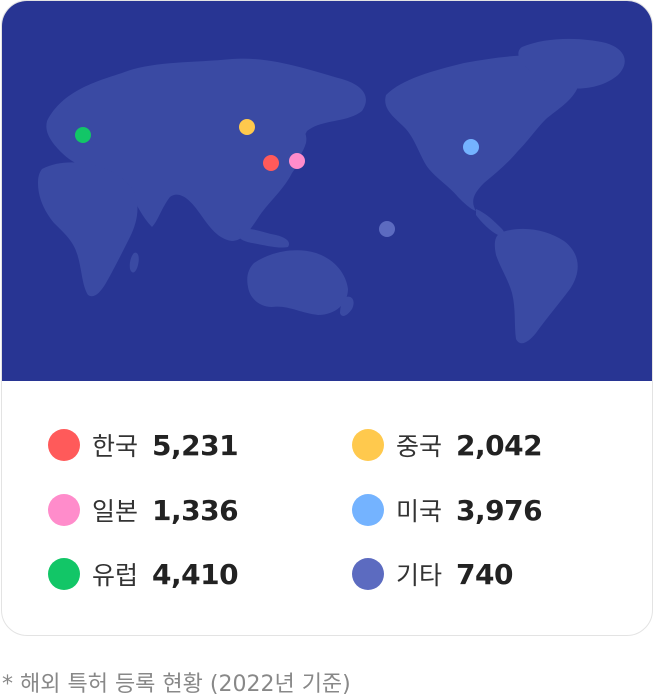  What do you see at coordinates (64, 574) in the screenshot?
I see `europe-dot-icon` at bounding box center [64, 574].